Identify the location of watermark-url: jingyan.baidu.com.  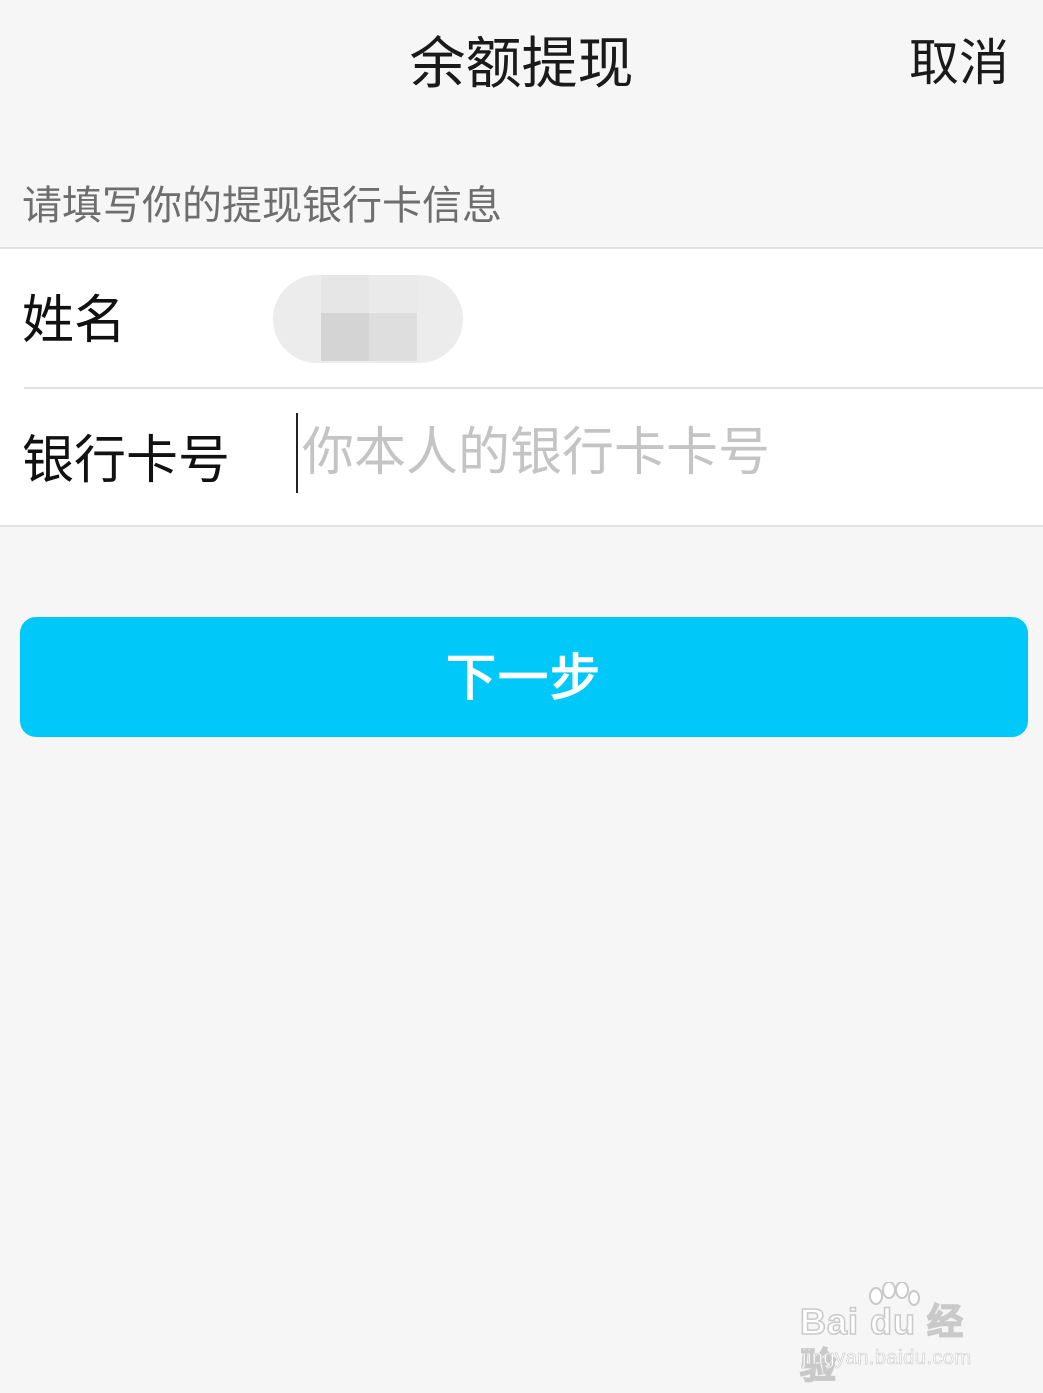
(887, 1358).